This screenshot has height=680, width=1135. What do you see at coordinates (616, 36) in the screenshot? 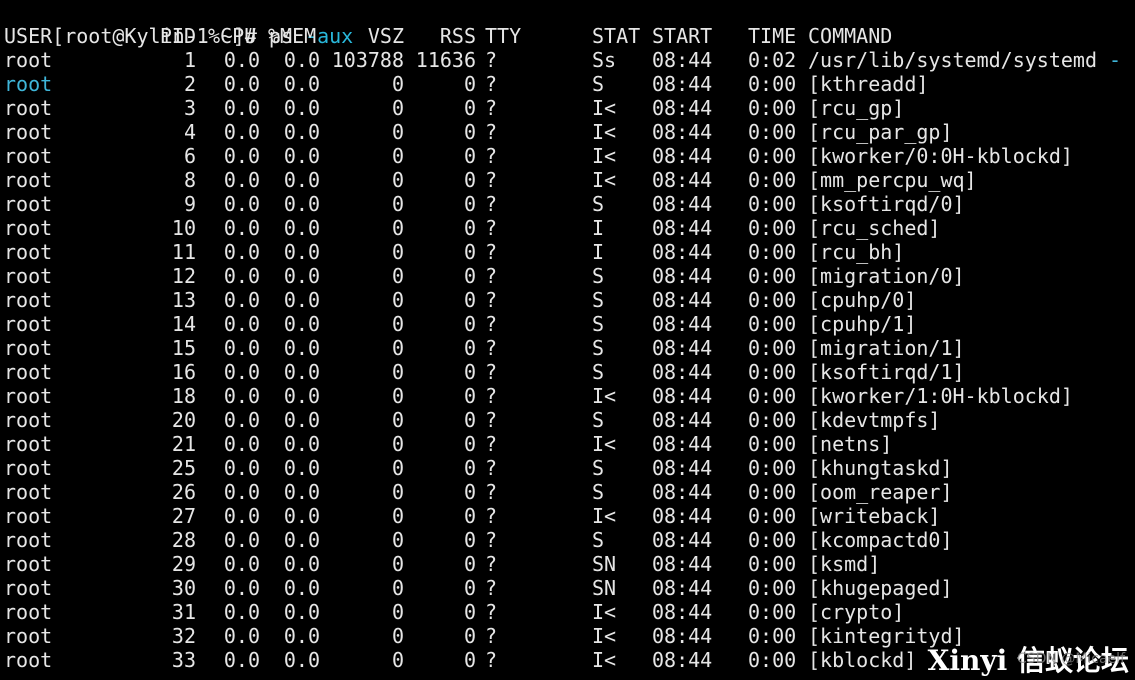
I see `header-stat: STAT` at bounding box center [616, 36].